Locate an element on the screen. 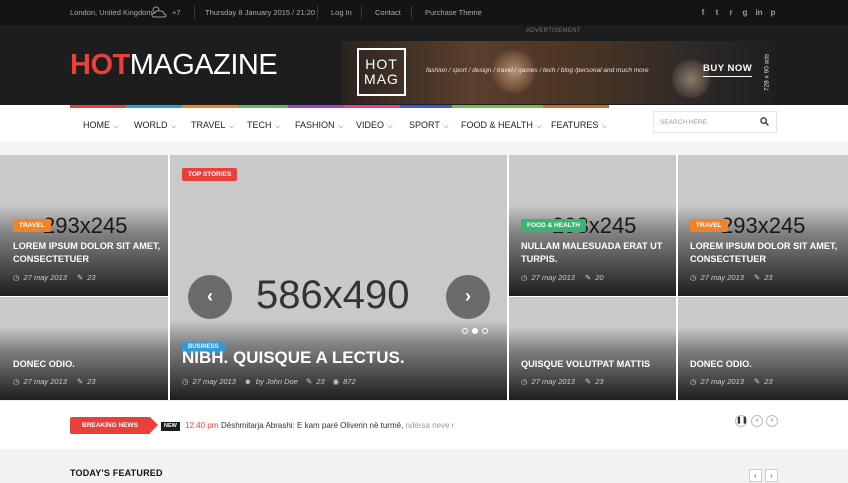  slider-dot-active is located at coordinates (475, 331).